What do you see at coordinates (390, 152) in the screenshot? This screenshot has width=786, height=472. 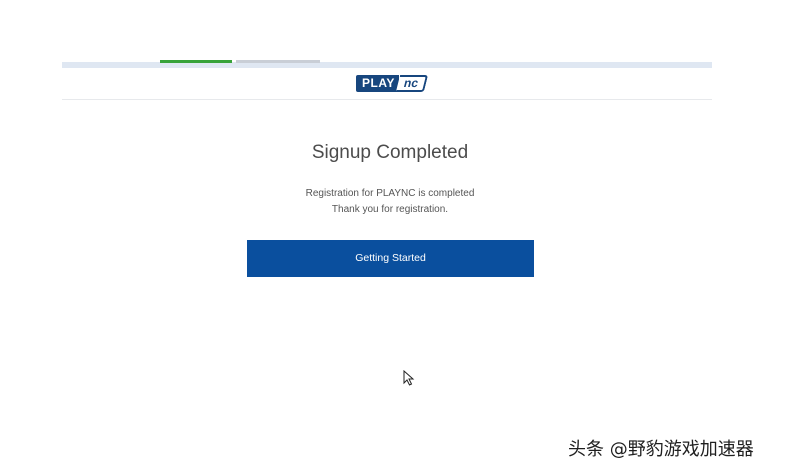 I see `page-title: Signup Completed` at bounding box center [390, 152].